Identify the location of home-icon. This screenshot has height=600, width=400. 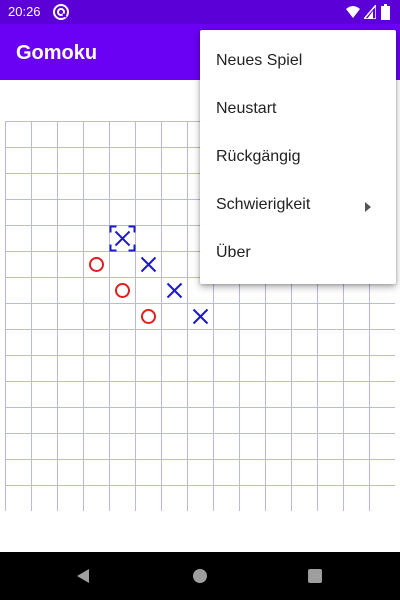
(200, 576).